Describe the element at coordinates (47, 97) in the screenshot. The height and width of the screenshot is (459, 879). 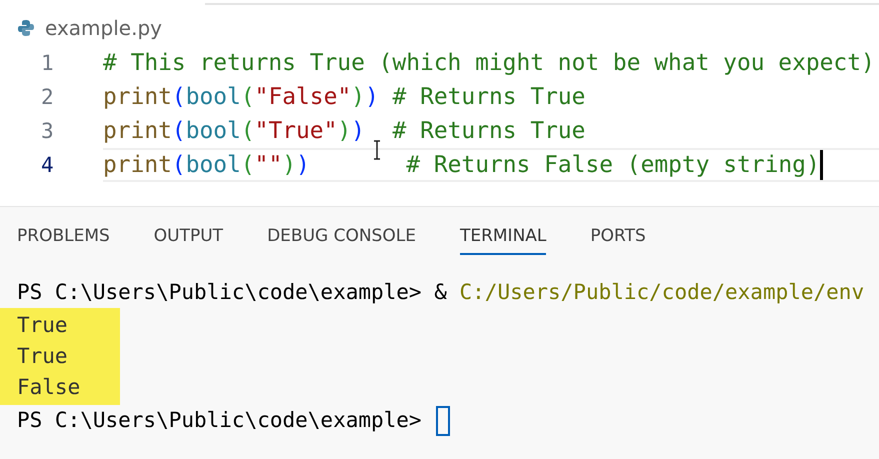
I see `line-number: 2` at that location.